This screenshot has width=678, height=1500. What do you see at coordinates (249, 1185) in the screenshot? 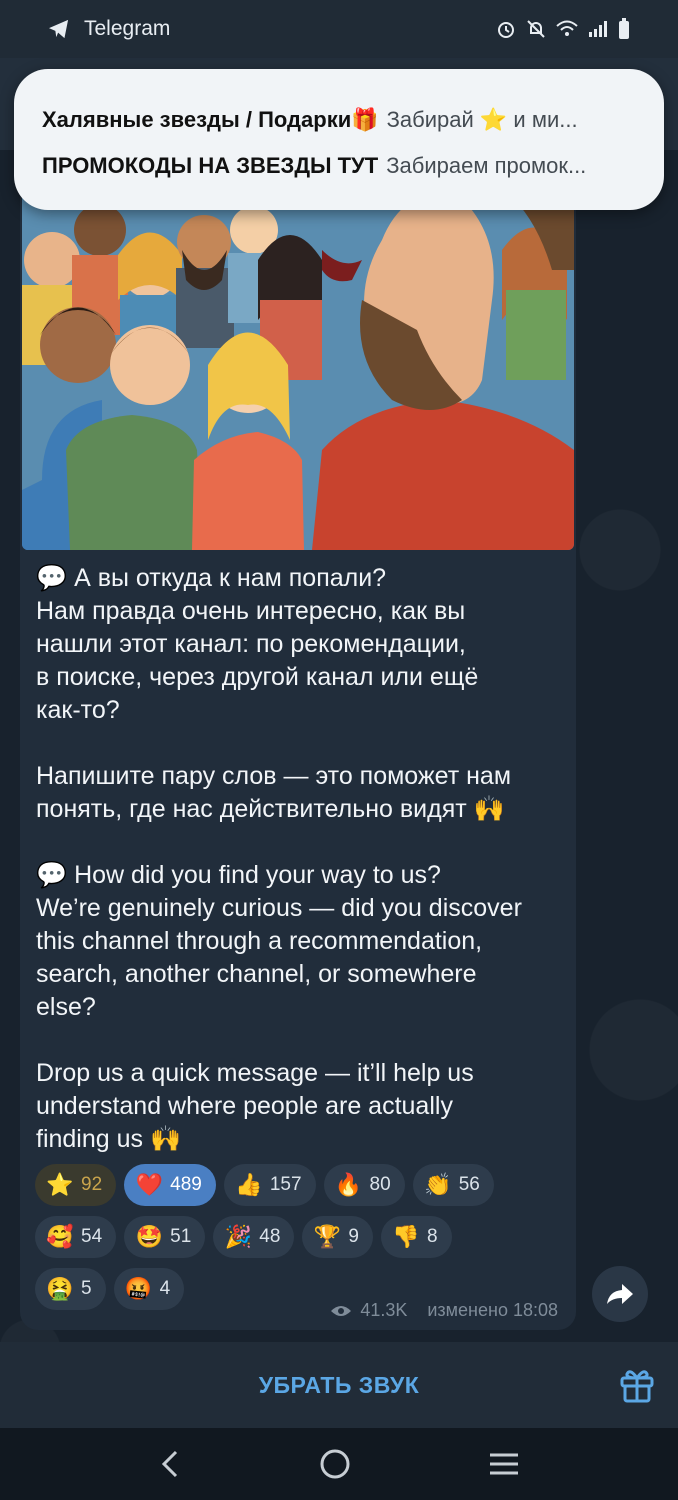
I see `thumbs-up-icon: 👍` at bounding box center [249, 1185].